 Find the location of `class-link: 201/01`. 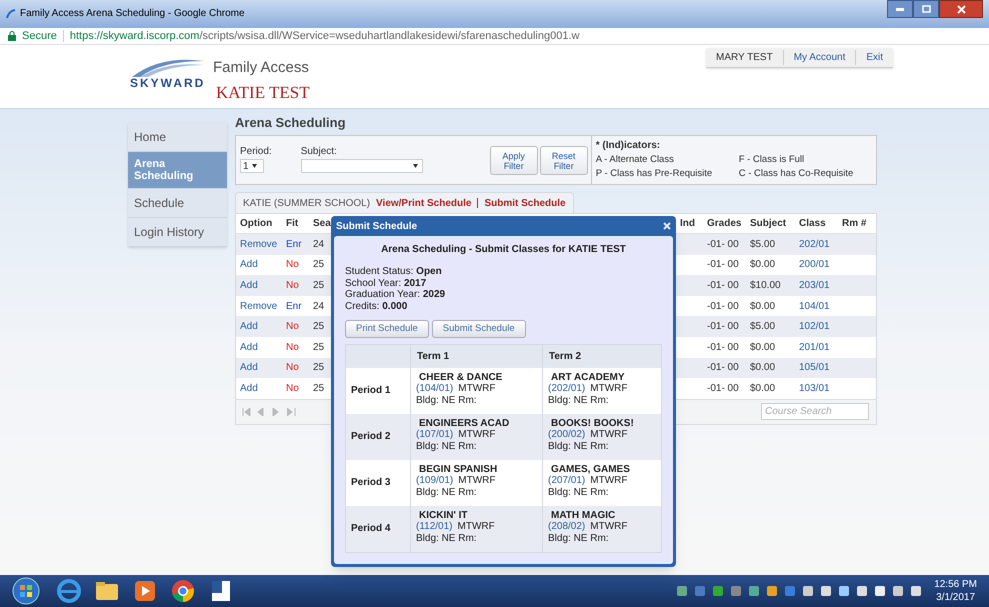

class-link: 201/01 is located at coordinates (816, 347).